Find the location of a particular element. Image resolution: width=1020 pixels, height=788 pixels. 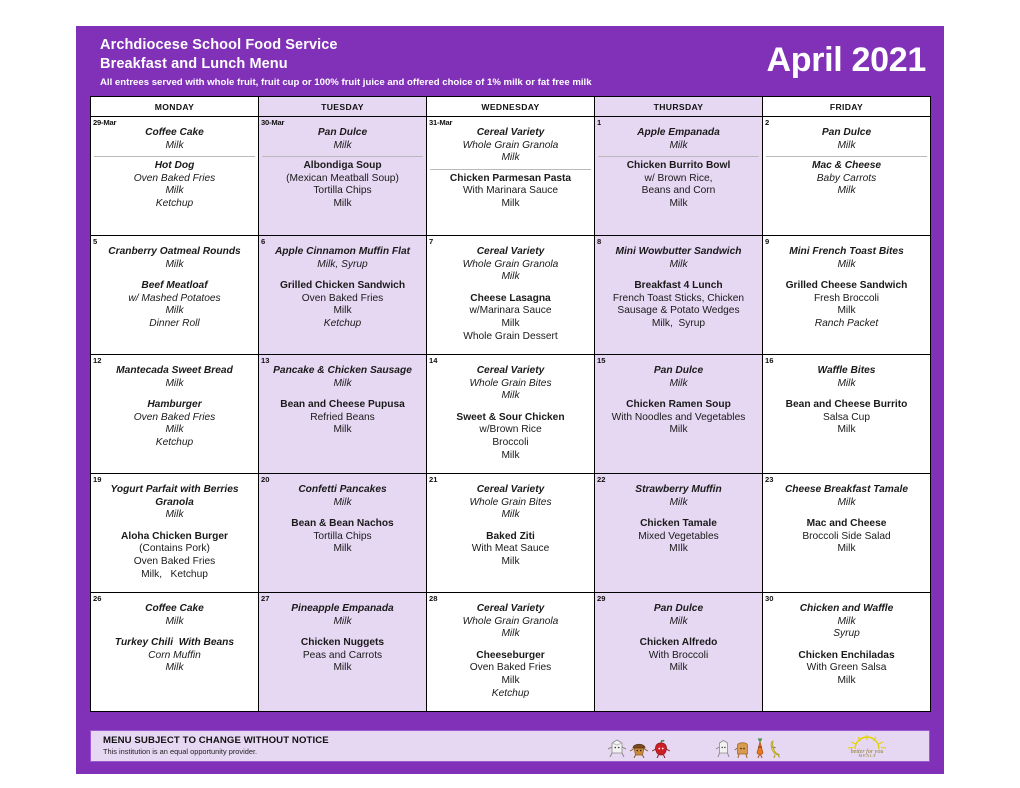

meal-divider is located at coordinates (846, 157).